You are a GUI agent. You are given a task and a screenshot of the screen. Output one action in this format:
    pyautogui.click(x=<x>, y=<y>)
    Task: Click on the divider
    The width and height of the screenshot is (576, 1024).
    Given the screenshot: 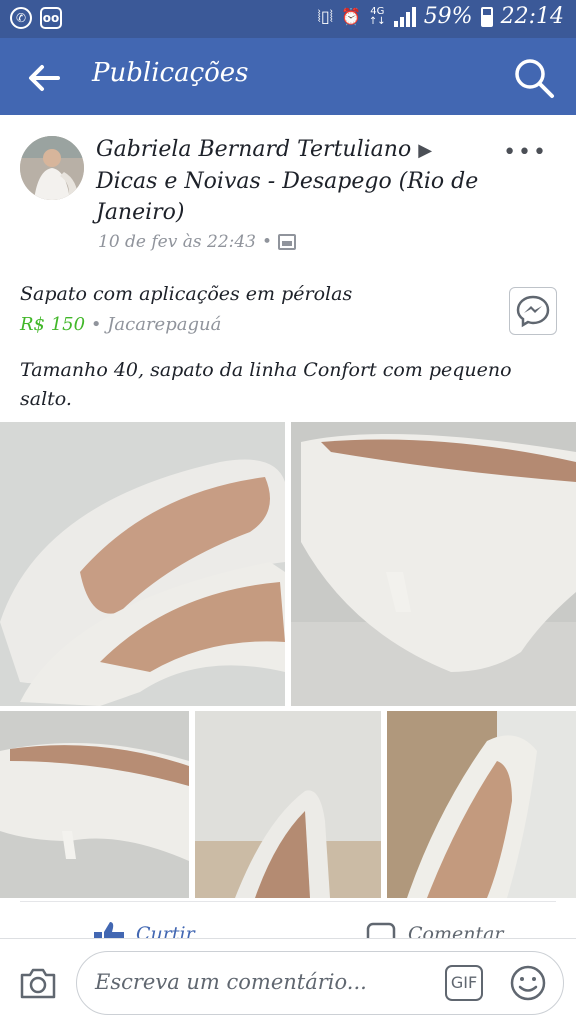 What is the action you would take?
    pyautogui.click(x=288, y=901)
    